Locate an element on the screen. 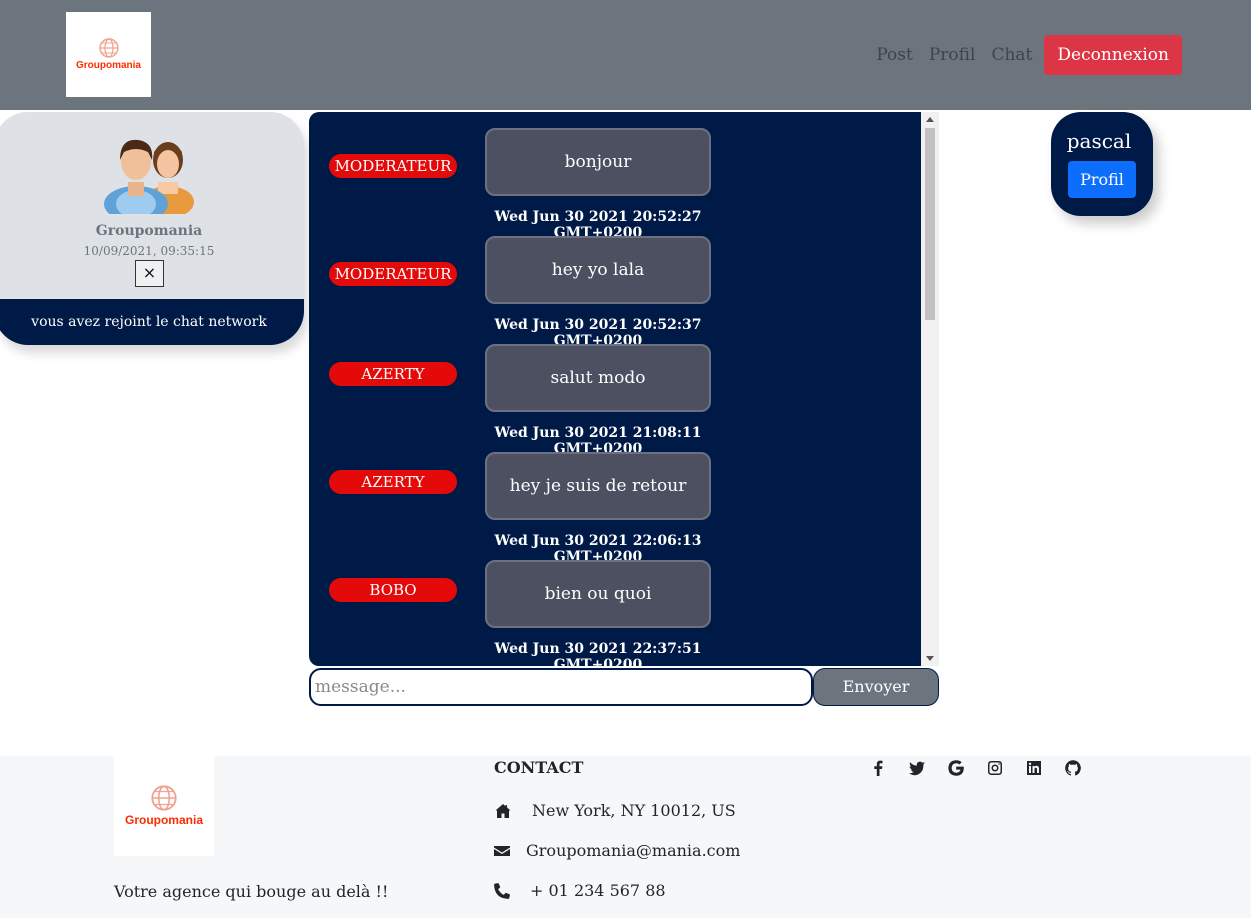 The image size is (1251, 918). facebook-icon is located at coordinates (878, 768).